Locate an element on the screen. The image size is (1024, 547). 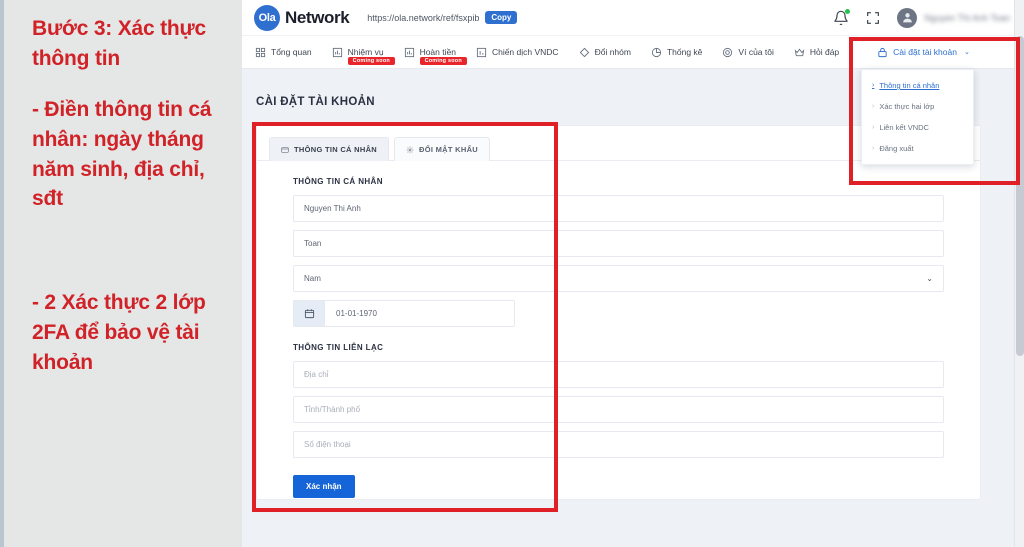
coin-icon is located at coordinates (727, 52).